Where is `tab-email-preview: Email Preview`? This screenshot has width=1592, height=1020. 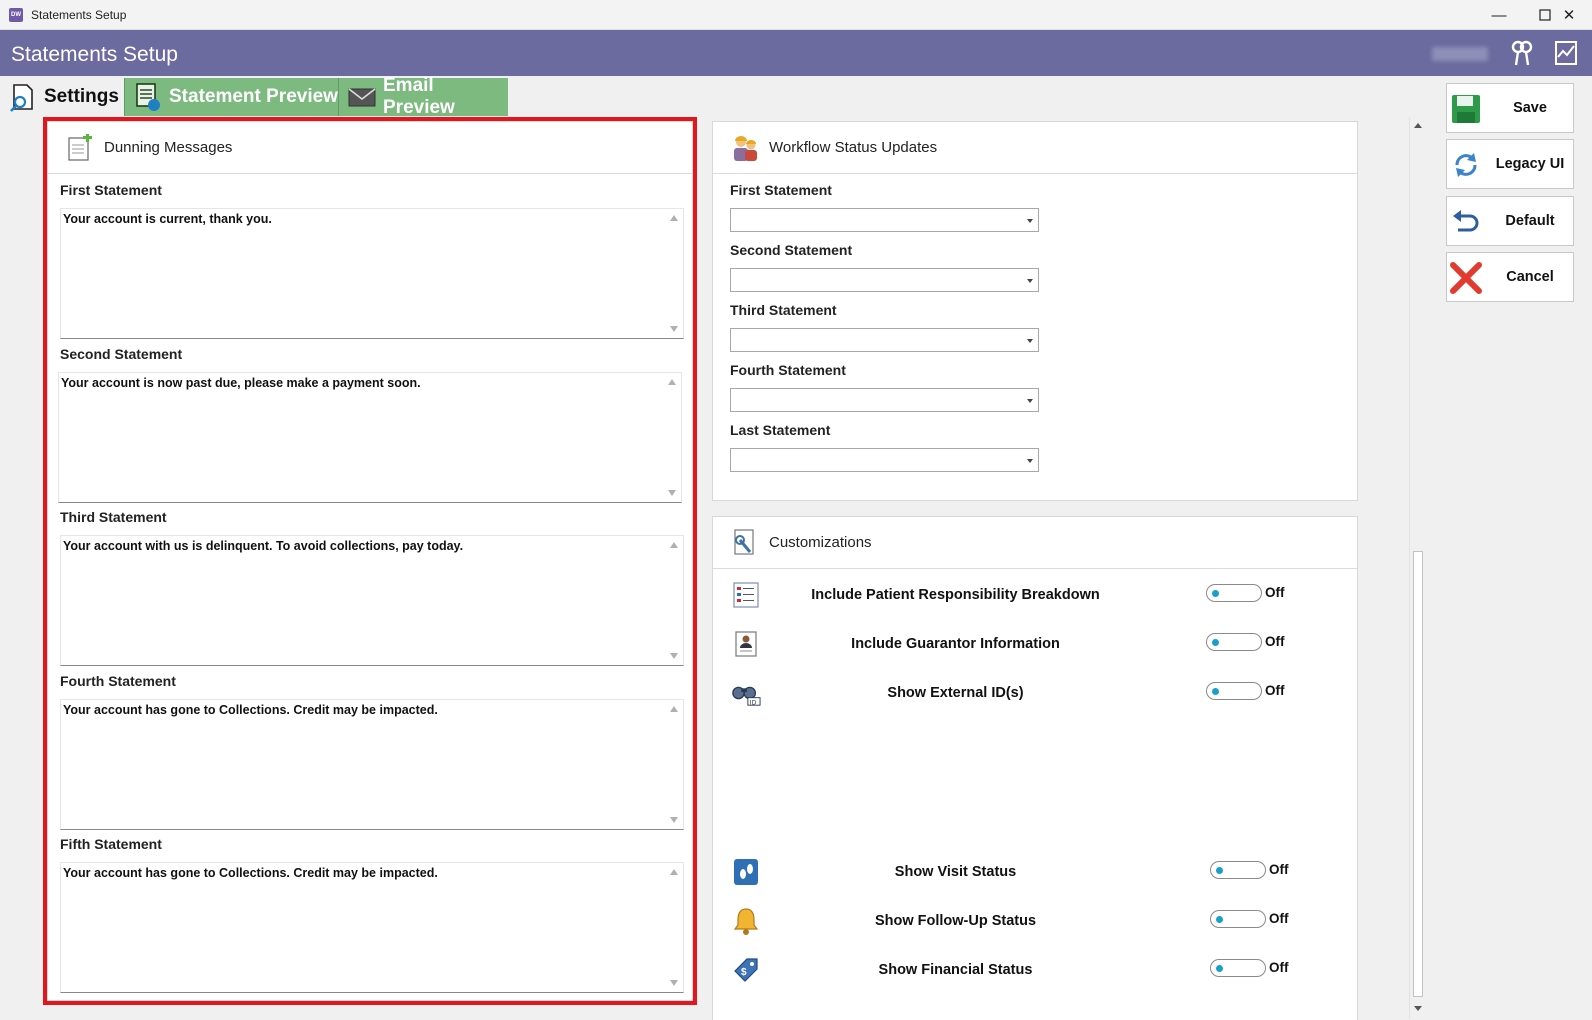
tab-email-preview: Email Preview is located at coordinates (423, 96).